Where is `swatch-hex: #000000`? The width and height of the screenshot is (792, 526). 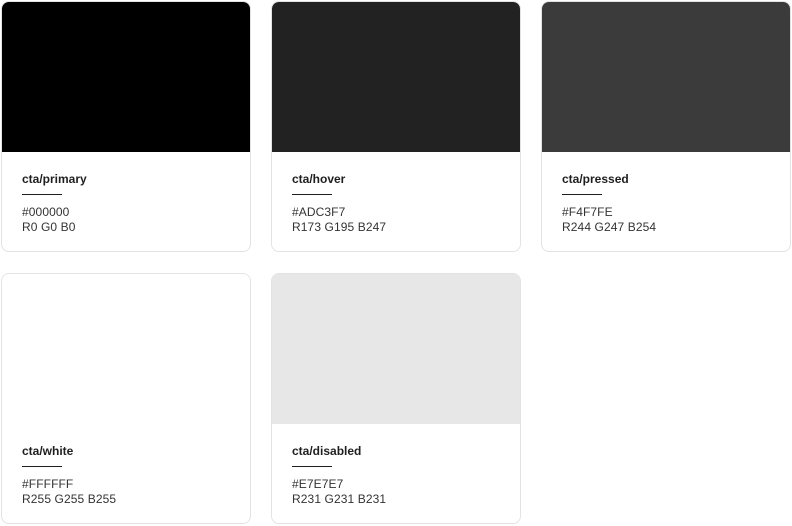
swatch-hex: #000000 is located at coordinates (46, 212).